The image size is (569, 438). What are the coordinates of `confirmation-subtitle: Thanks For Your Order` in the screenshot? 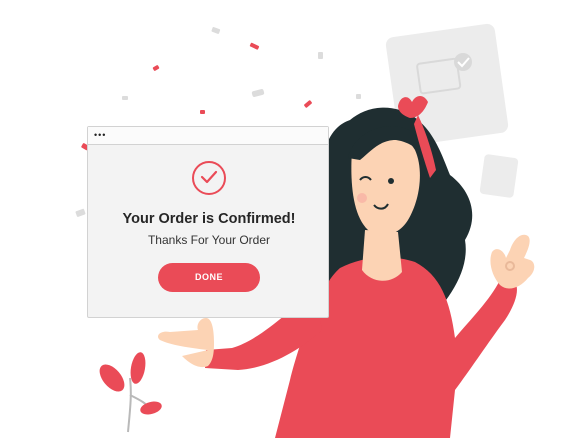 It's located at (209, 240).